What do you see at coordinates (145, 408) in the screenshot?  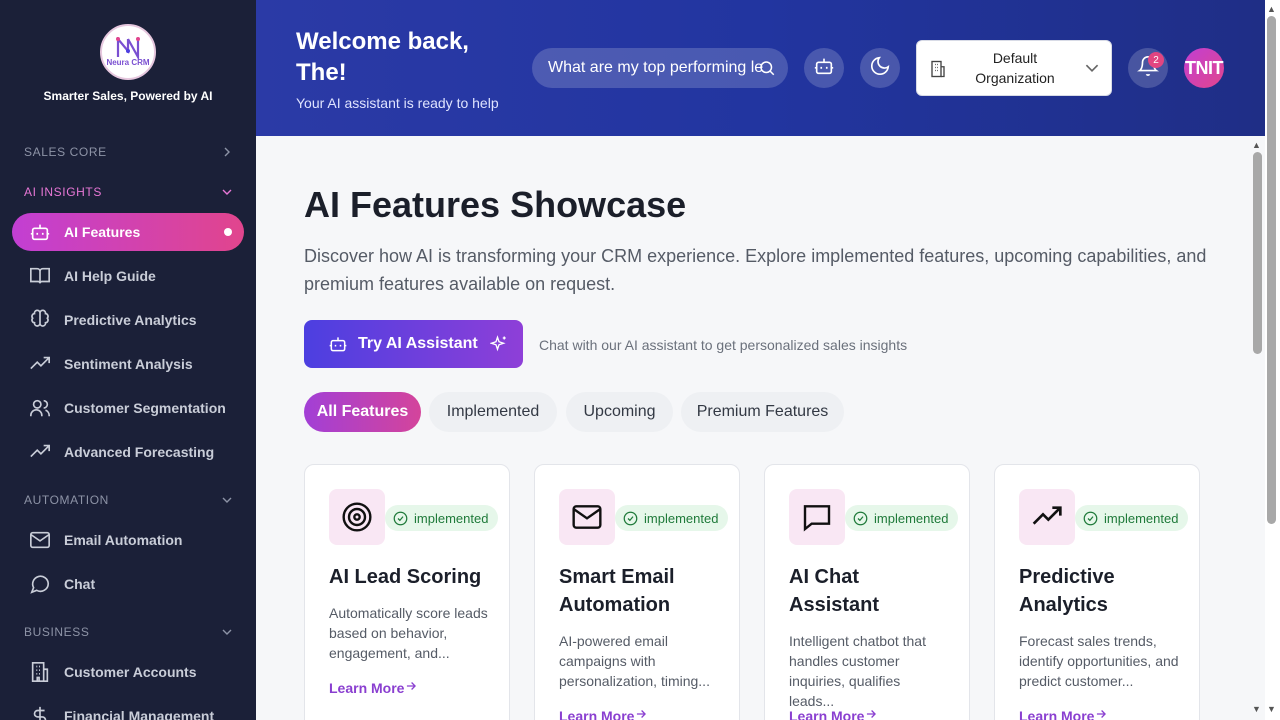 I see `sidebar-item-label: Customer Segmentation` at bounding box center [145, 408].